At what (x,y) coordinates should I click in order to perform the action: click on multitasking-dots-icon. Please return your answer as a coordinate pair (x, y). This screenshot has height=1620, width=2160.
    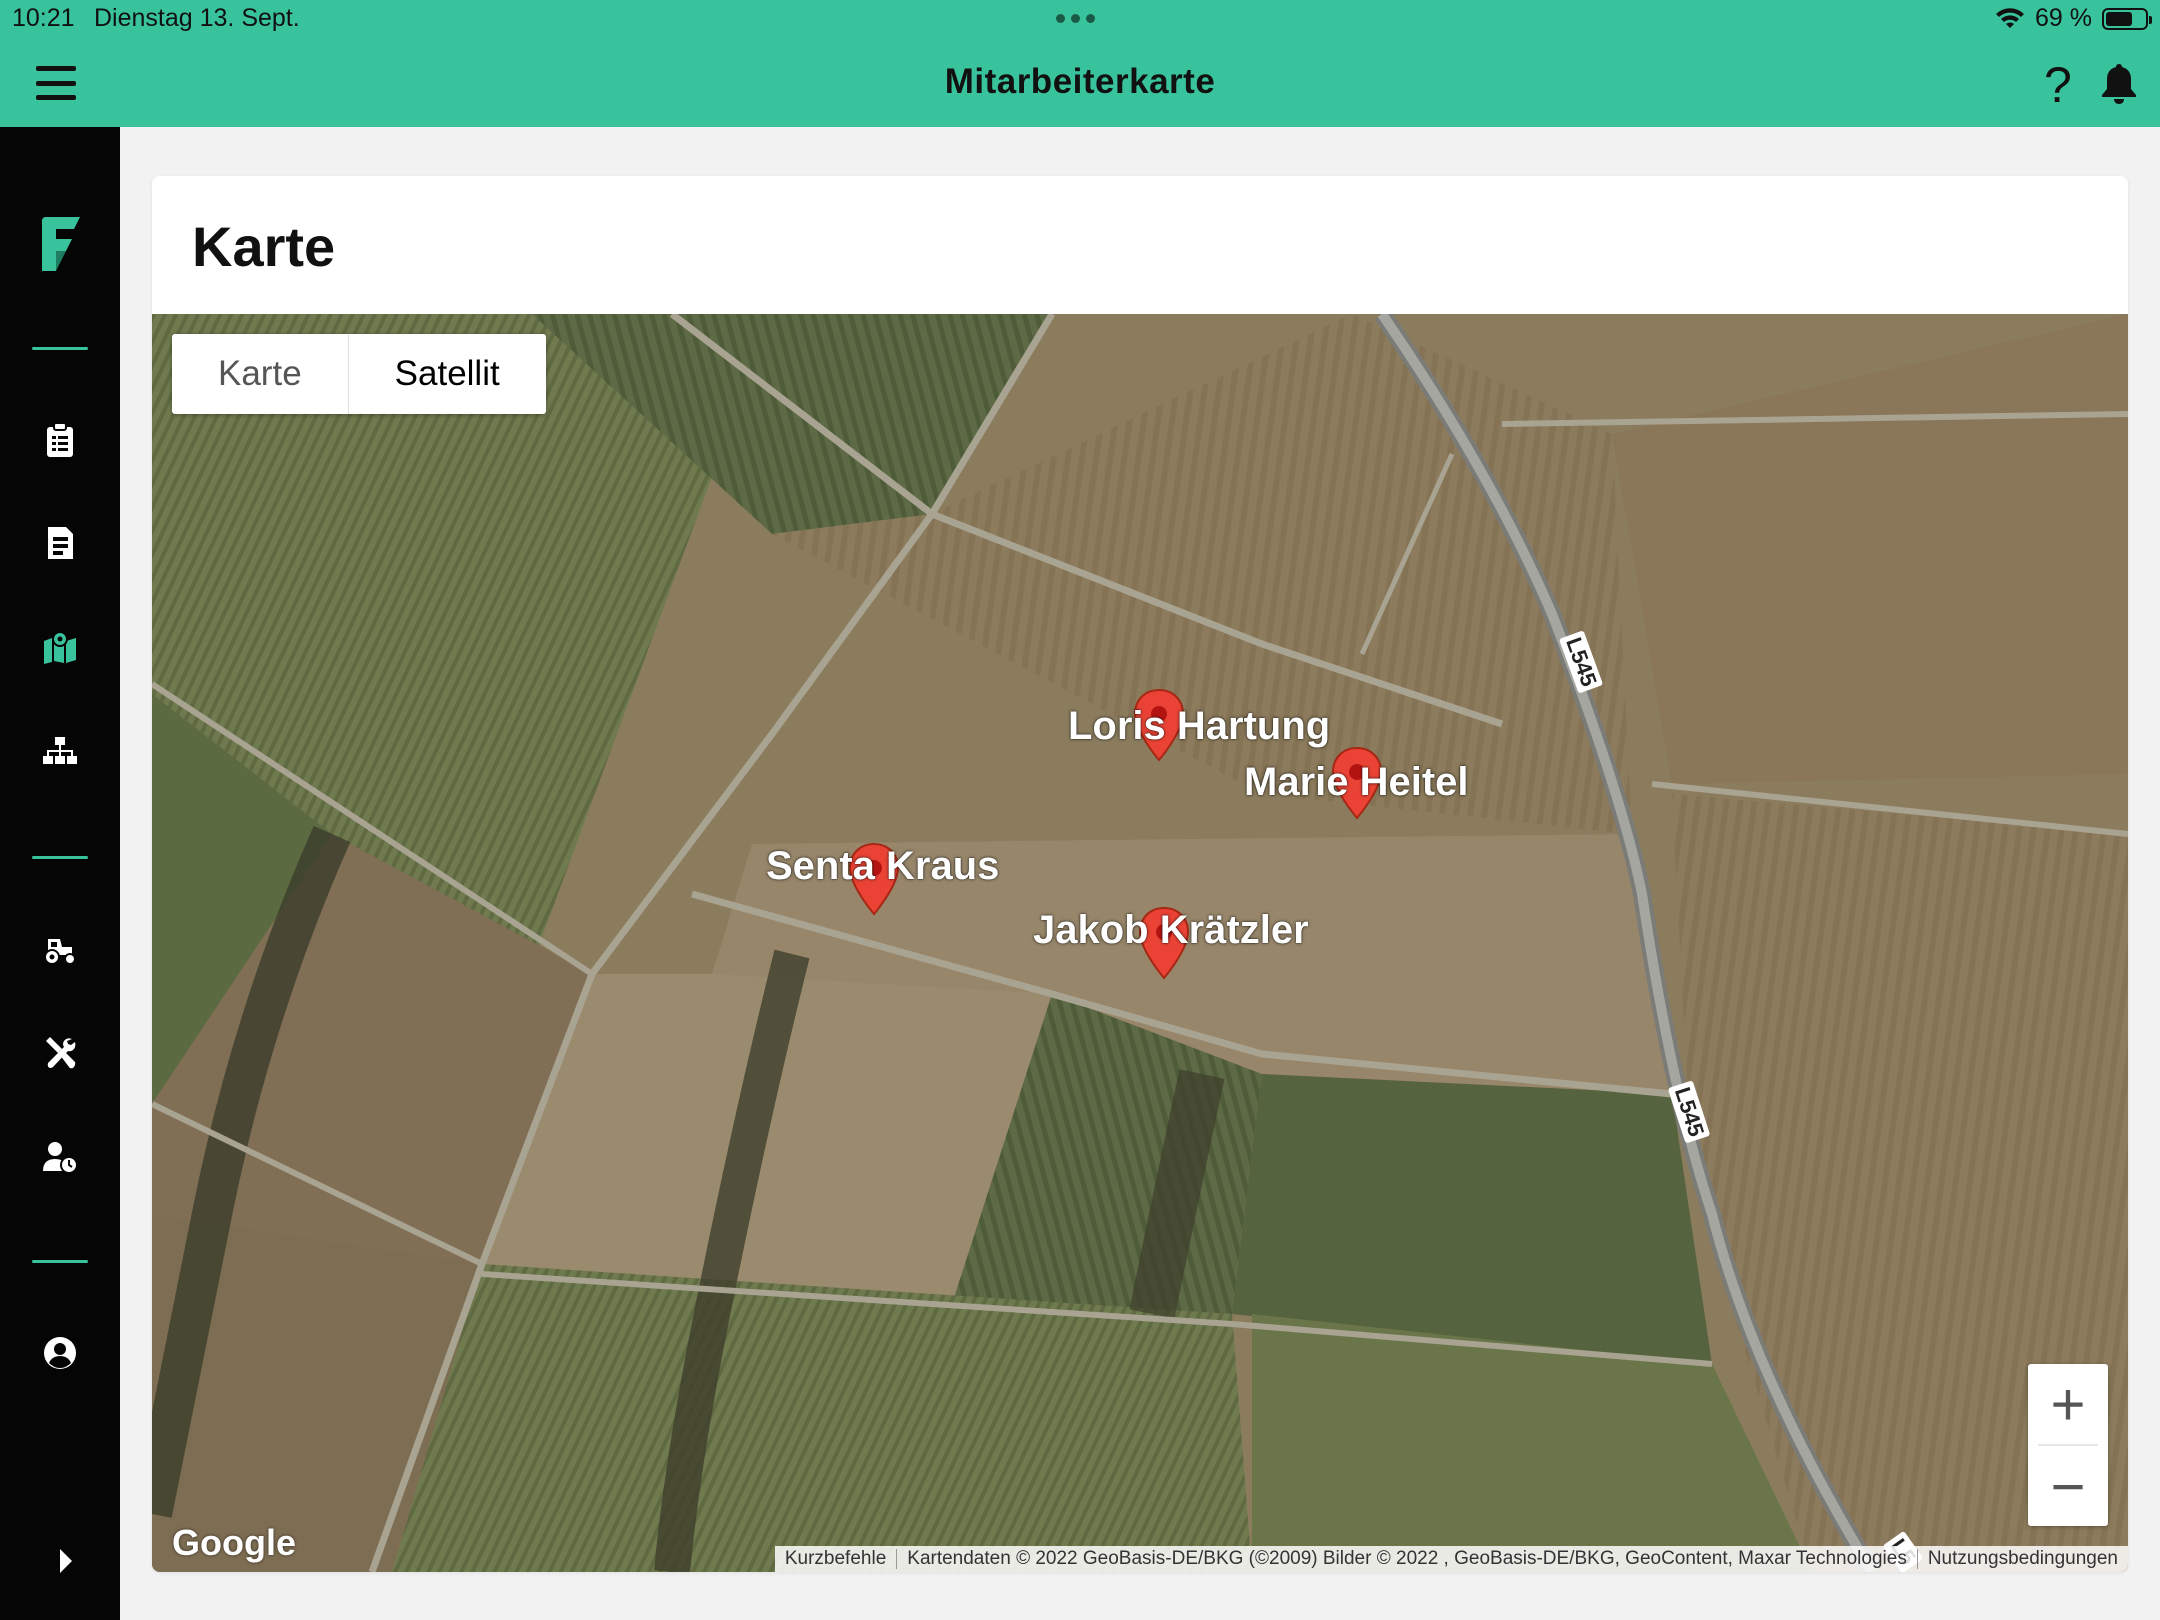
    Looking at the image, I should click on (1075, 18).